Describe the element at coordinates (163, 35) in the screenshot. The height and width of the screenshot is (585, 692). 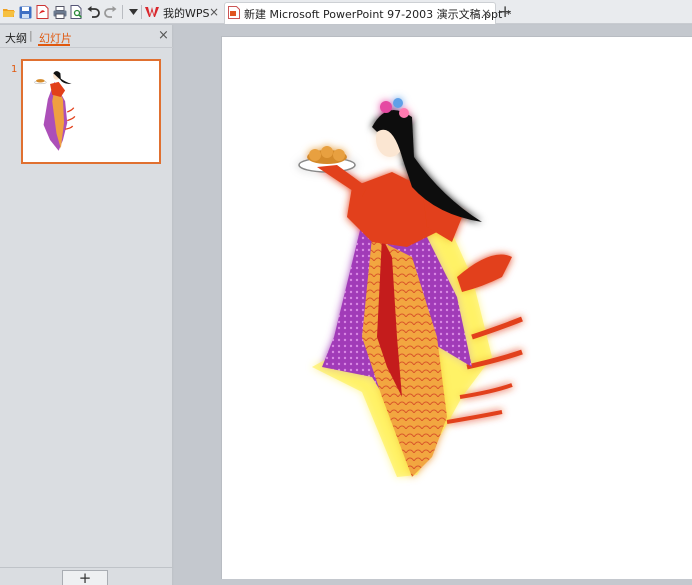
I see `close-panel-icon: ×` at that location.